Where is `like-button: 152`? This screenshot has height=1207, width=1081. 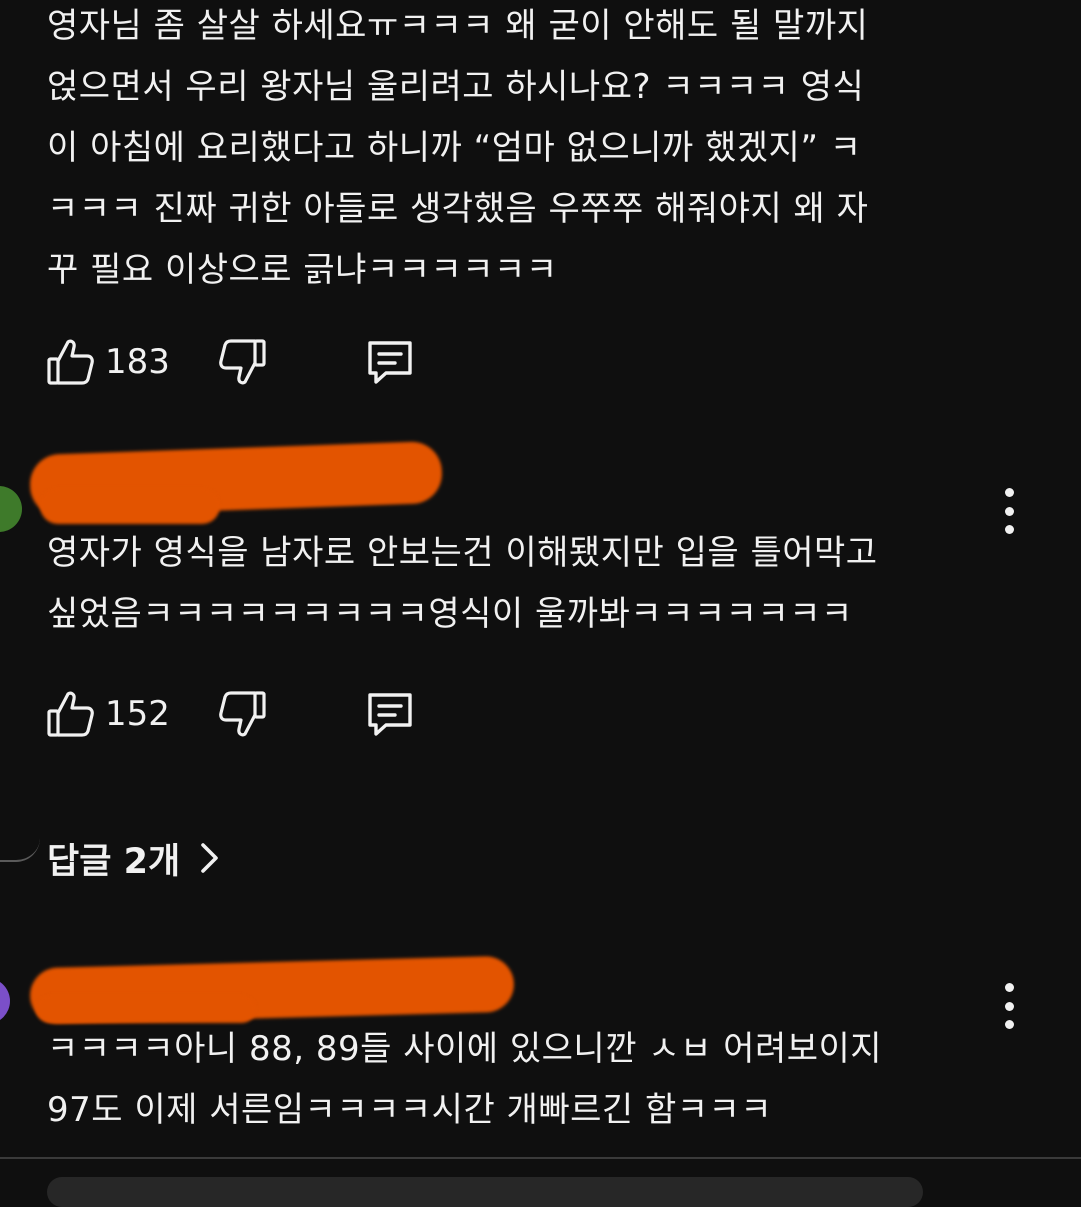
like-button: 152 is located at coordinates (132, 714).